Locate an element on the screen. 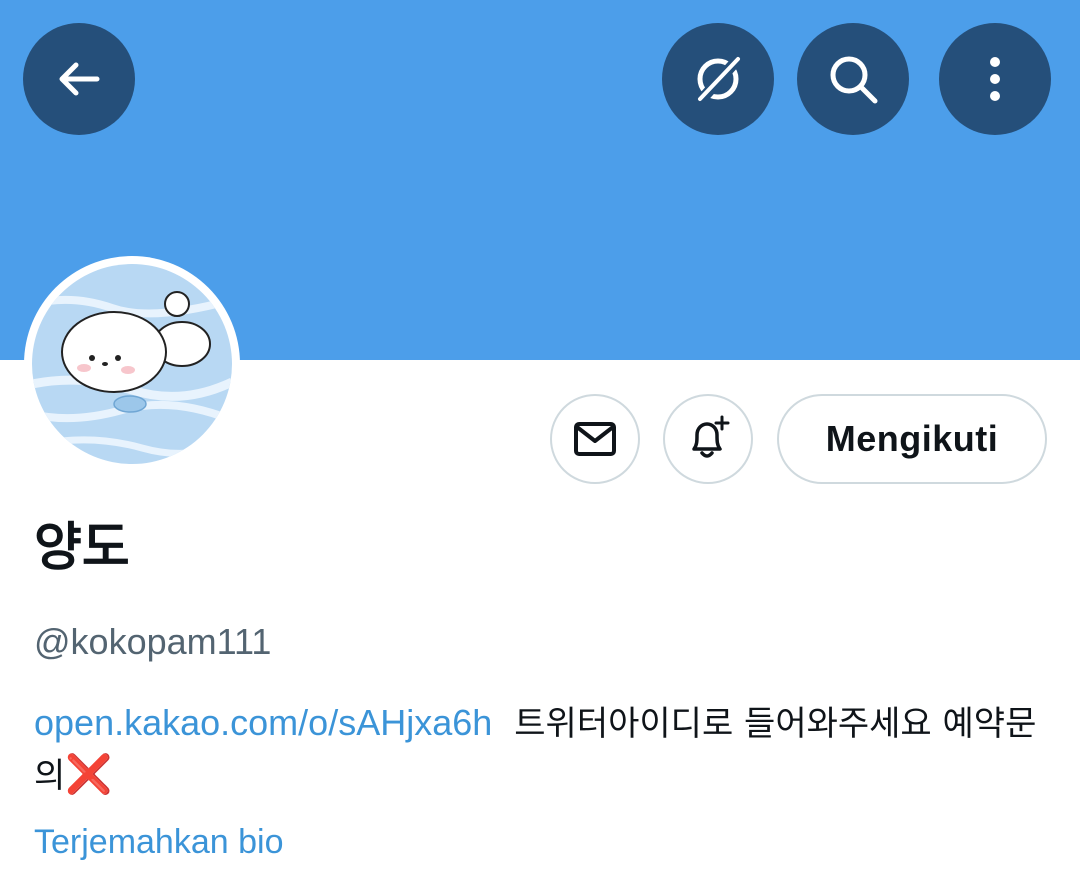 The width and height of the screenshot is (1080, 894). message-button is located at coordinates (595, 439).